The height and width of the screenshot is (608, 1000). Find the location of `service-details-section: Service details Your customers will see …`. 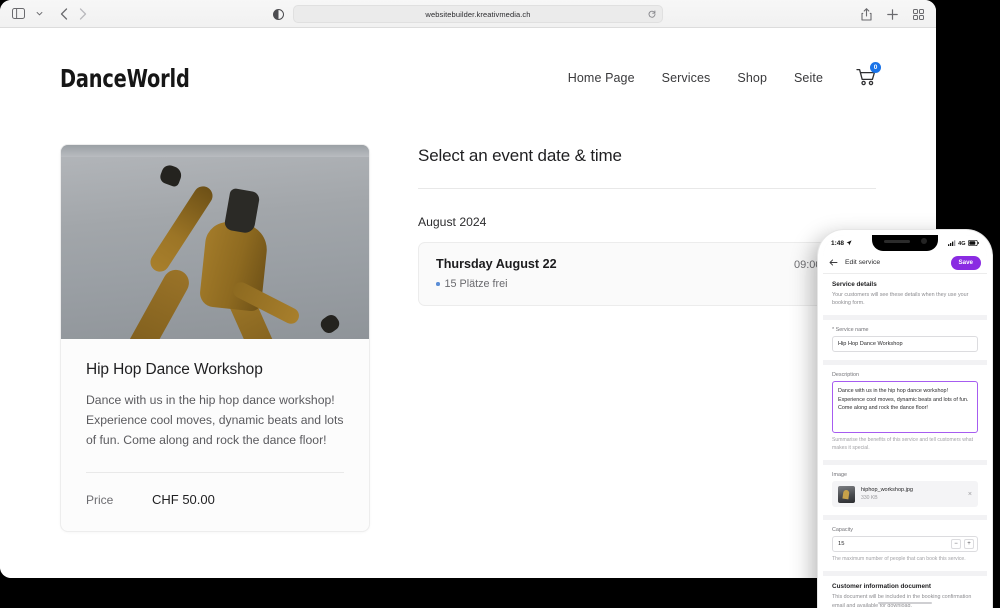

service-details-section: Service details Your customers will see … is located at coordinates (905, 295).